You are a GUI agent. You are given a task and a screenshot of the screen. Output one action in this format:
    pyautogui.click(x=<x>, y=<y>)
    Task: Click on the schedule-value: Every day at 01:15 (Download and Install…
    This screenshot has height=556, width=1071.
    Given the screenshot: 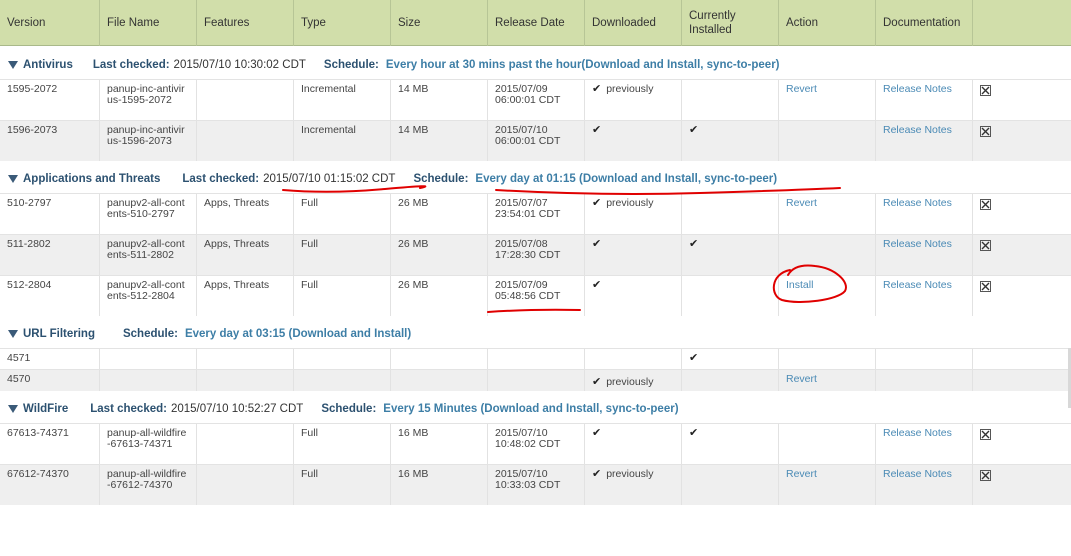 What is the action you would take?
    pyautogui.click(x=626, y=179)
    